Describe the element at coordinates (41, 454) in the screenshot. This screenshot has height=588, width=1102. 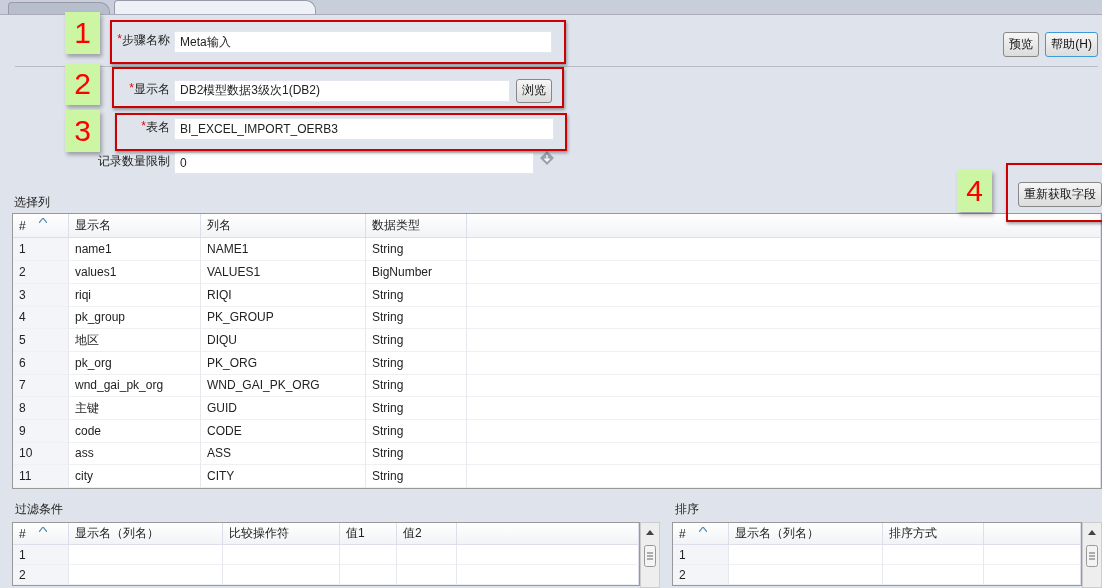
I see `row-number: 10` at that location.